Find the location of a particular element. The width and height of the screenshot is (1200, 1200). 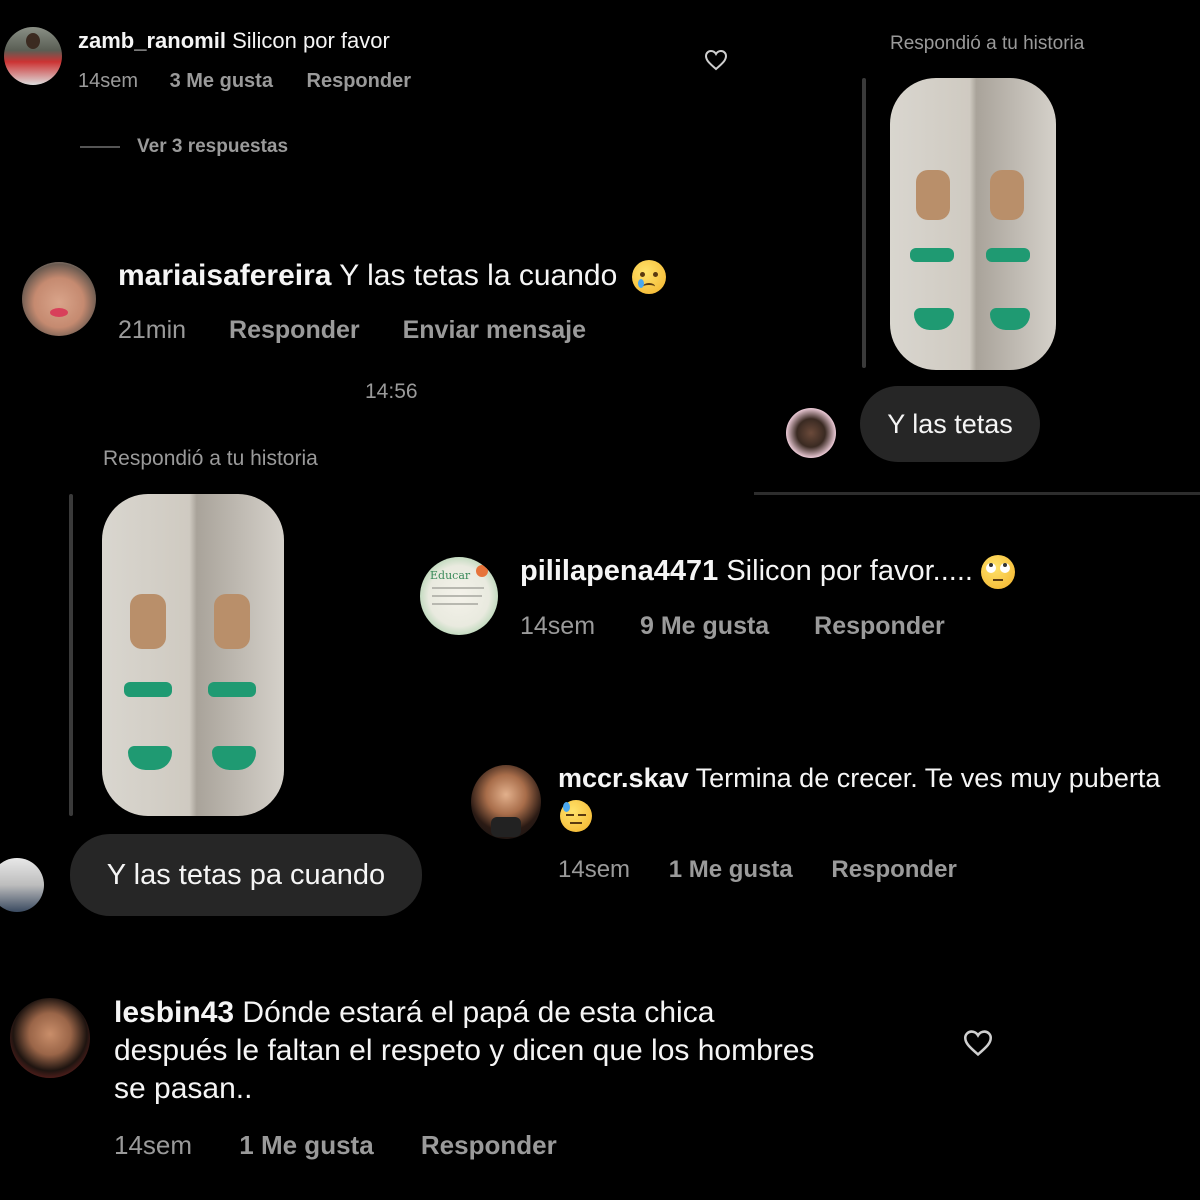

username: zamb_ranomil is located at coordinates (152, 40).